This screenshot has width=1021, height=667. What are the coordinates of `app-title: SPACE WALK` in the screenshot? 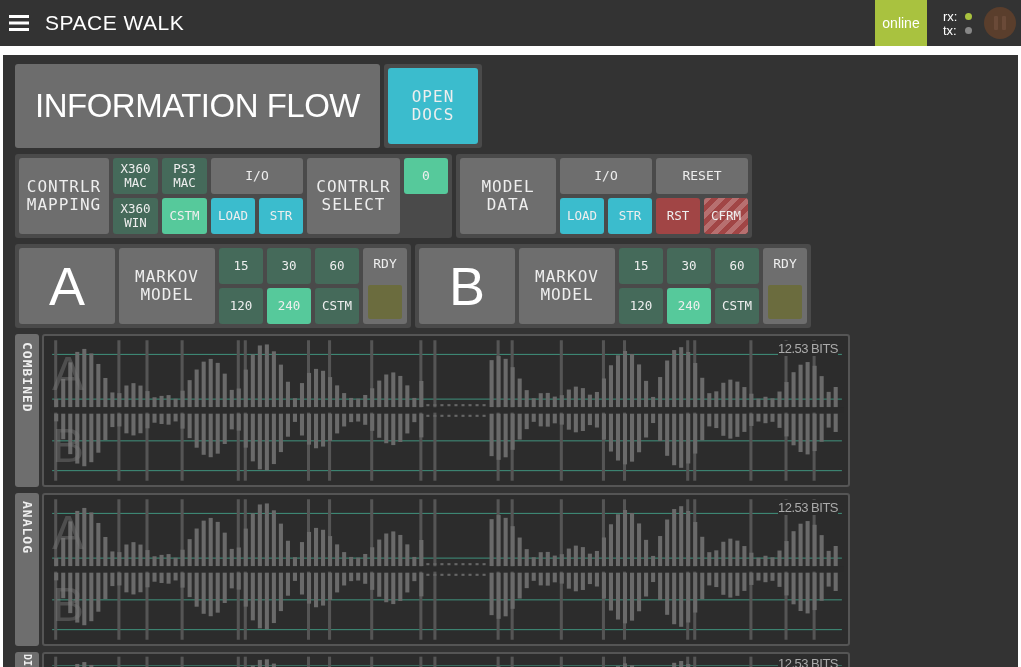 It's located at (115, 23).